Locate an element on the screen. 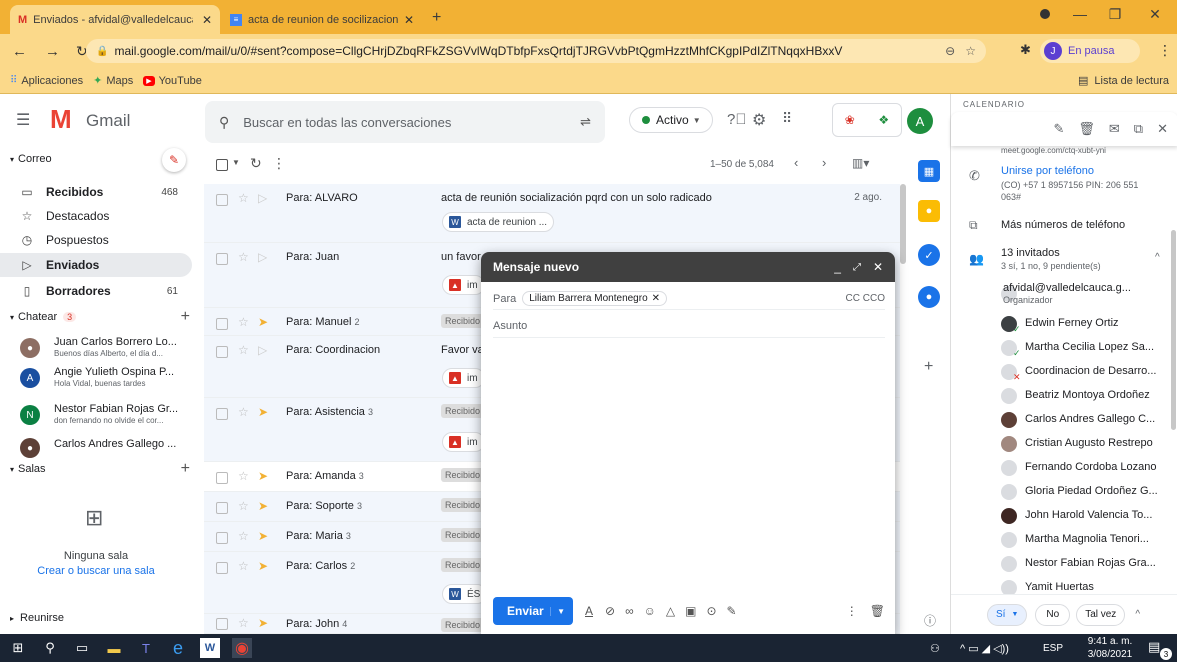 The height and width of the screenshot is (662, 1177). rsvp-yes-button: Sí ▼ is located at coordinates (1007, 614).